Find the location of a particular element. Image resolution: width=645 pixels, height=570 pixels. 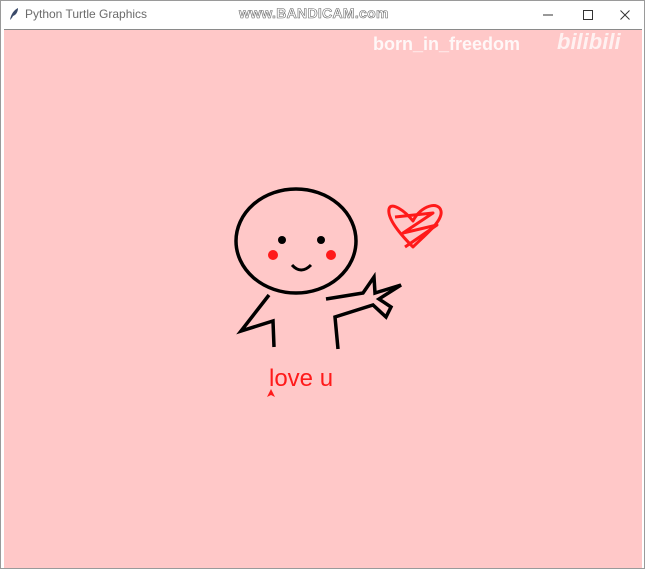

turtle-arrow-icon is located at coordinates (271, 393).